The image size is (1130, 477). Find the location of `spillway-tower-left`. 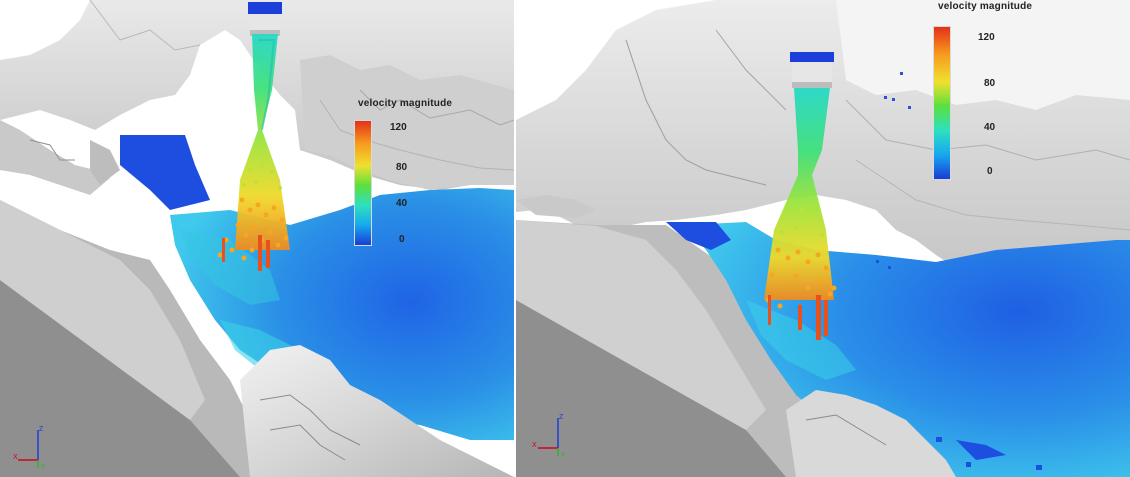

spillway-tower-left is located at coordinates (265, 19).